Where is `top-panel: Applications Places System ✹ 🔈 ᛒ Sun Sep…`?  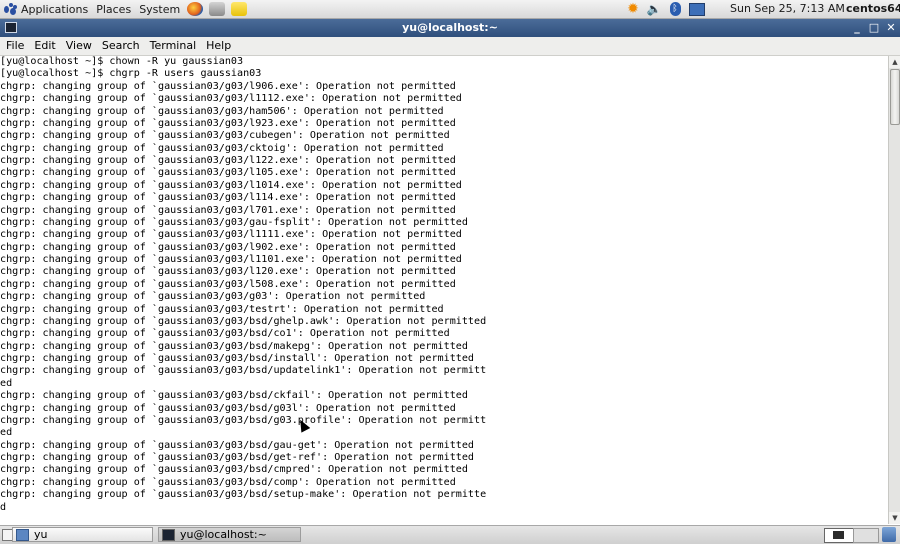
top-panel: Applications Places System ✹ 🔈 ᛒ Sun Sep… is located at coordinates (450, 9).